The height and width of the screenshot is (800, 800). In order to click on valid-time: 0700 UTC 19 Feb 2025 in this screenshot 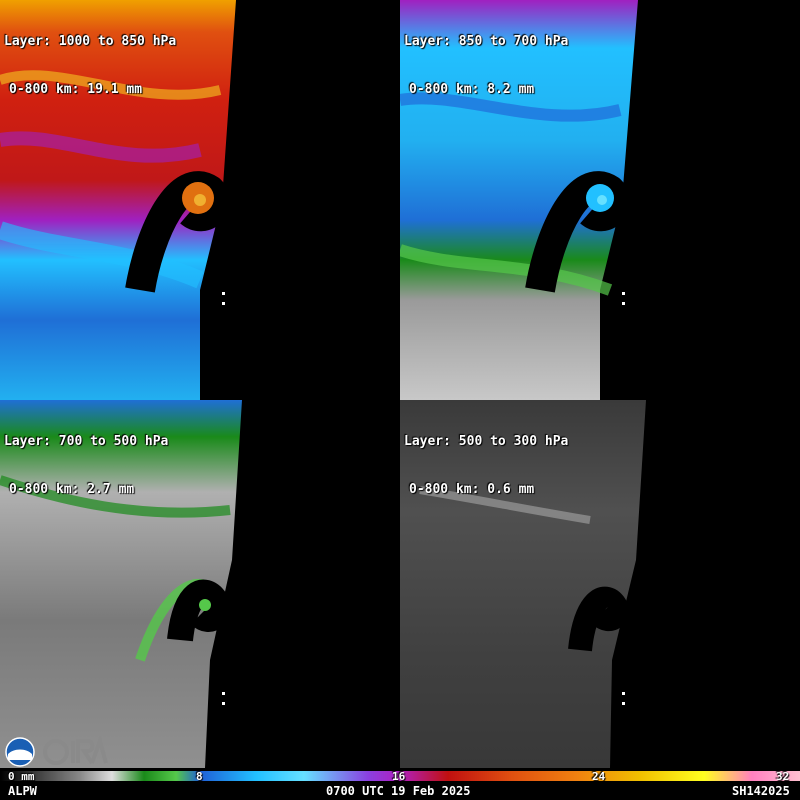, I will do `click(398, 791)`.